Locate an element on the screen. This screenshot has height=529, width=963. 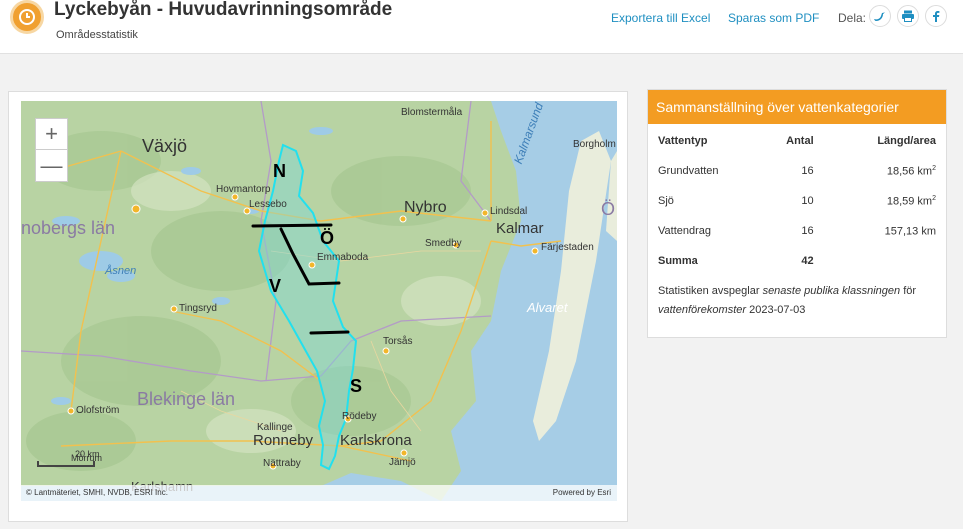
map-label-torsas: Torsås is located at coordinates (398, 341).